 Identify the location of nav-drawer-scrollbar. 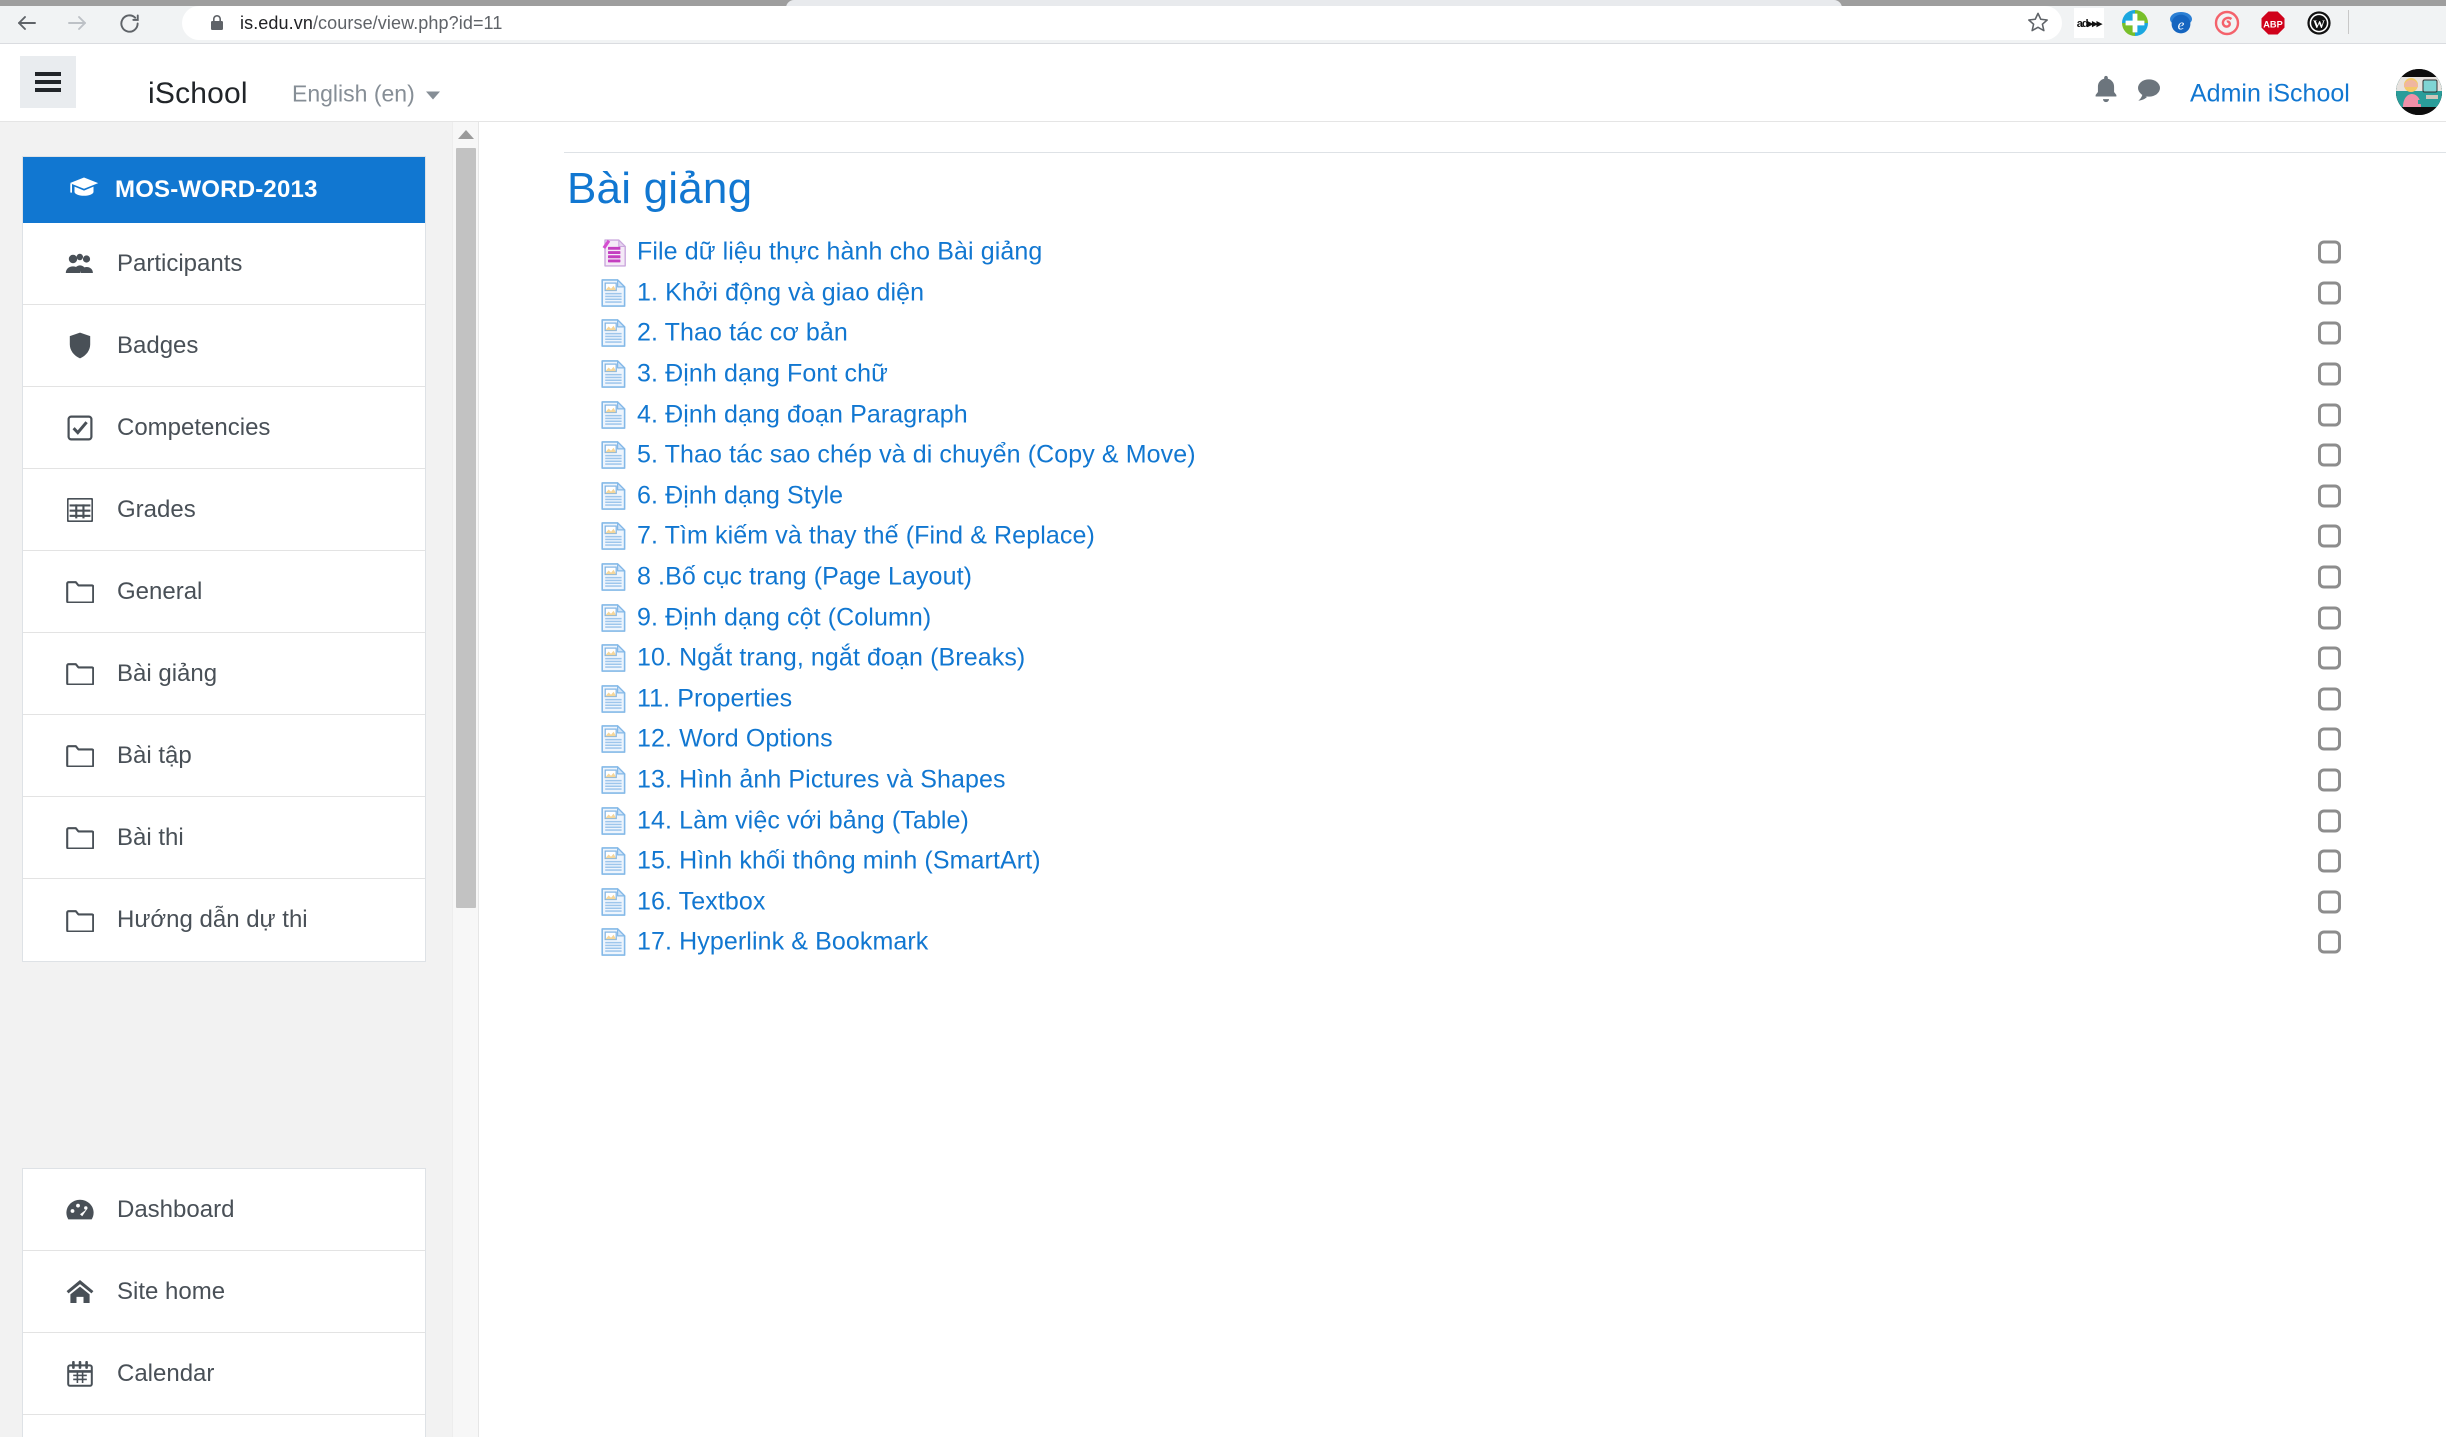
(465, 779).